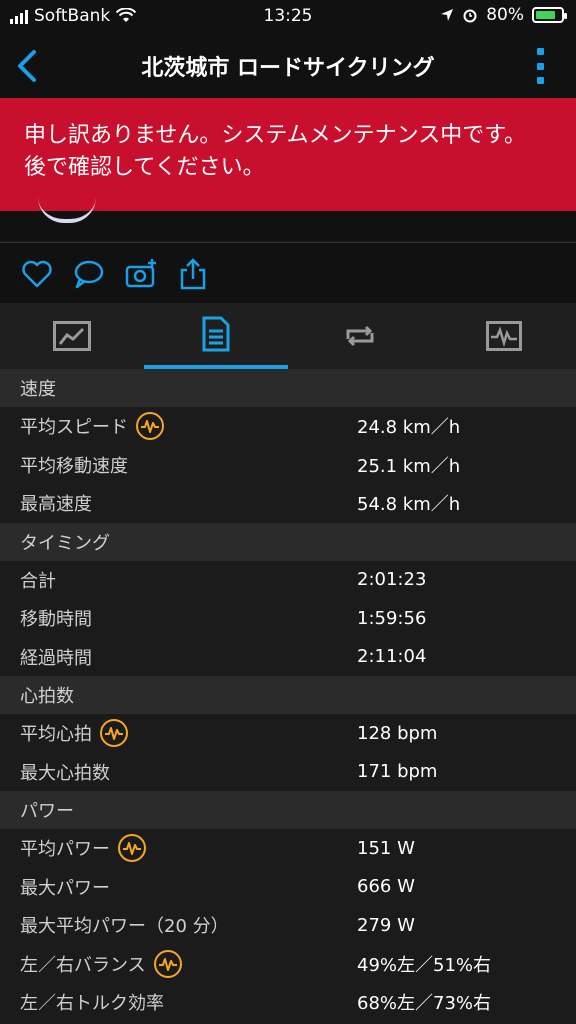 The image size is (576, 1024). I want to click on battery-percent: 80%, so click(505, 15).